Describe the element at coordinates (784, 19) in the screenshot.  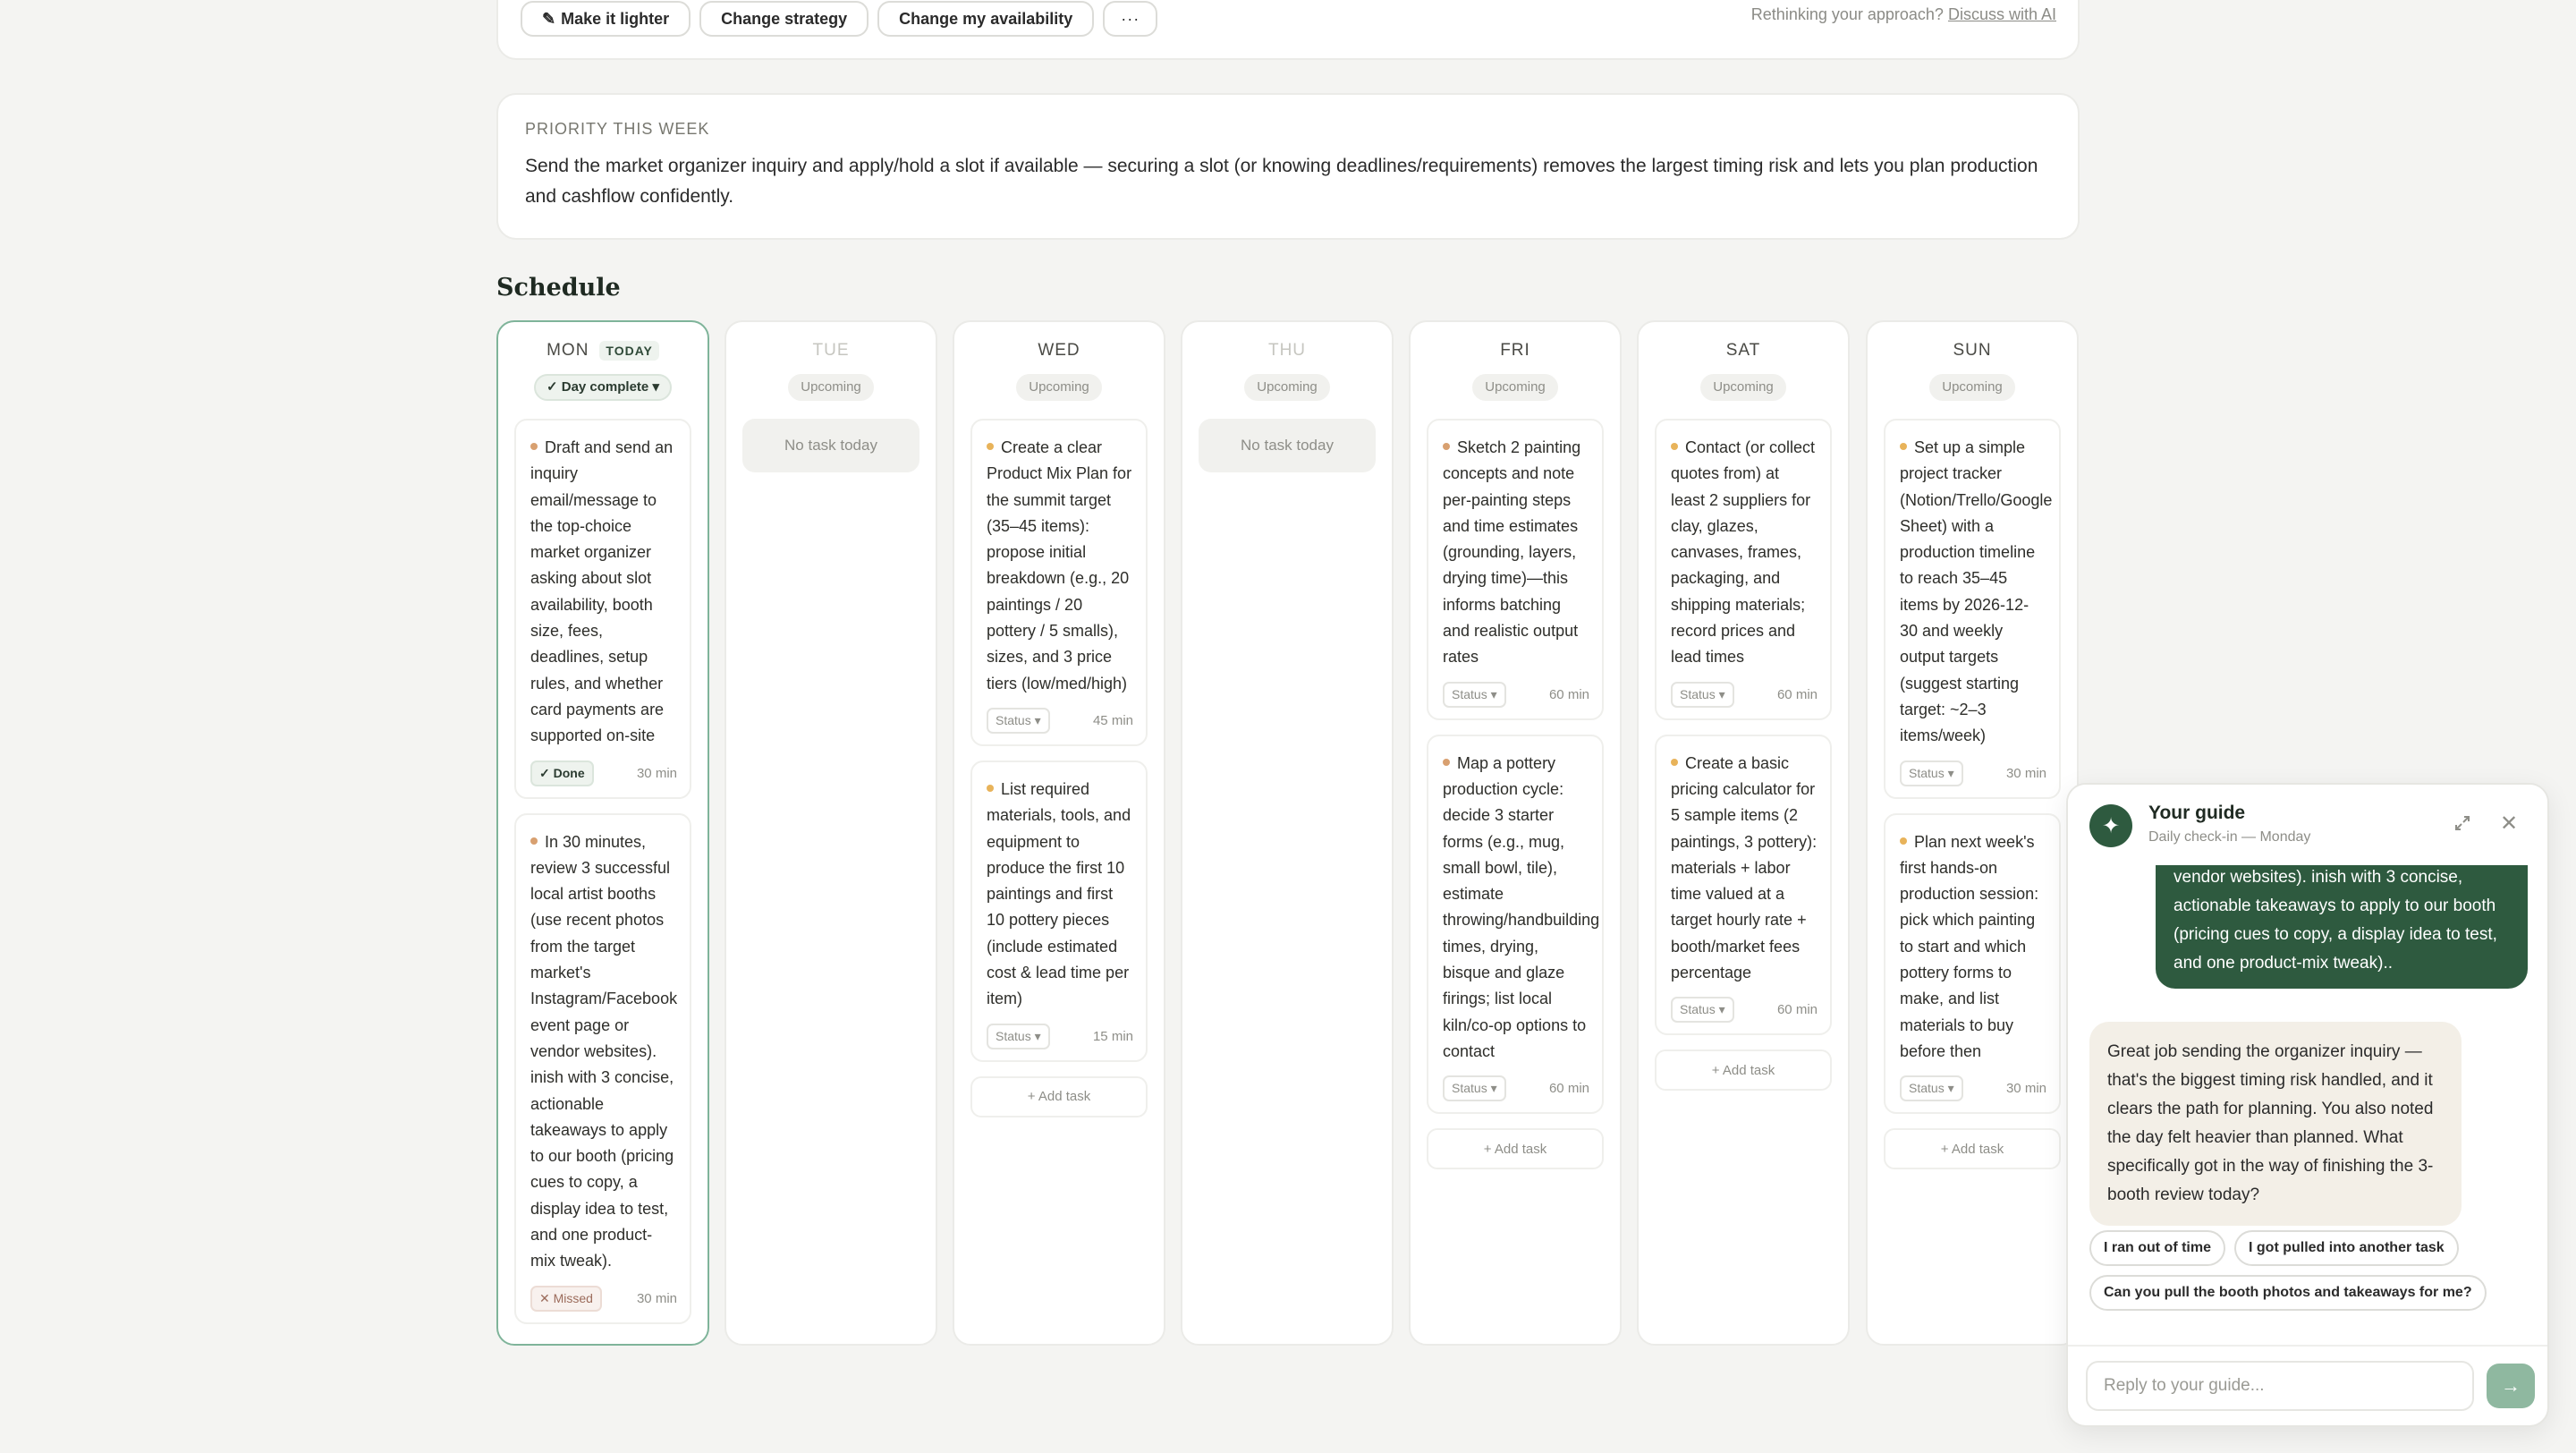
I see `change-strategy-button: Change strategy` at that location.